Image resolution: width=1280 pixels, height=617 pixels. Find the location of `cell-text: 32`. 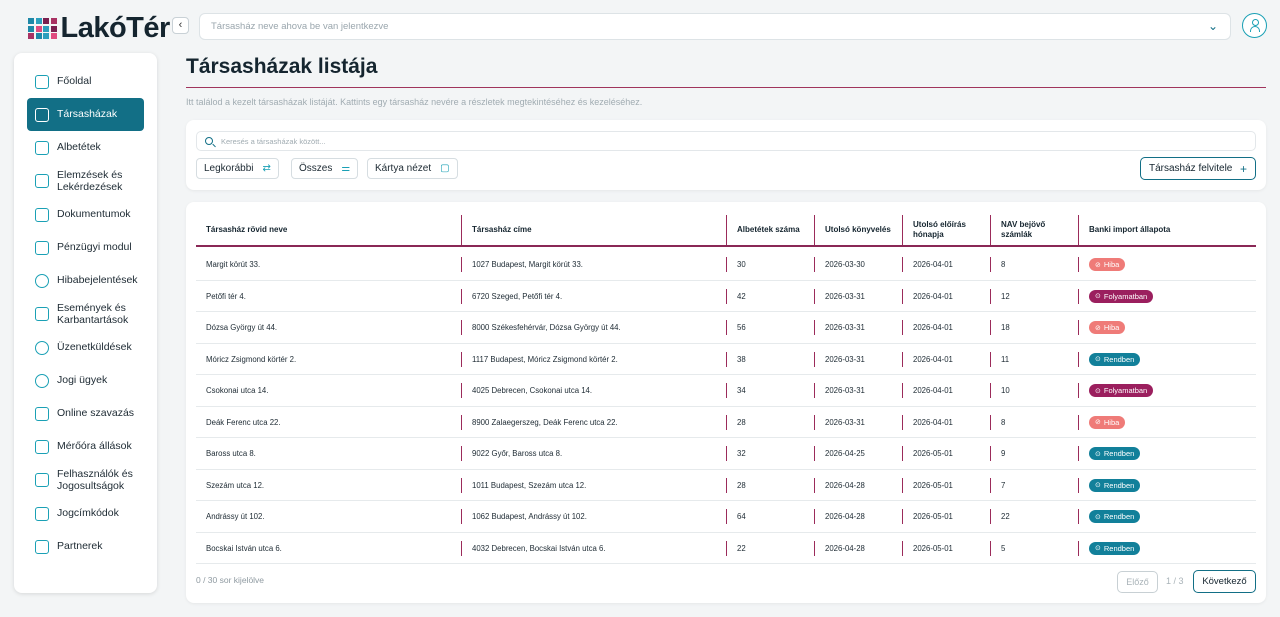

cell-text: 32 is located at coordinates (741, 453).